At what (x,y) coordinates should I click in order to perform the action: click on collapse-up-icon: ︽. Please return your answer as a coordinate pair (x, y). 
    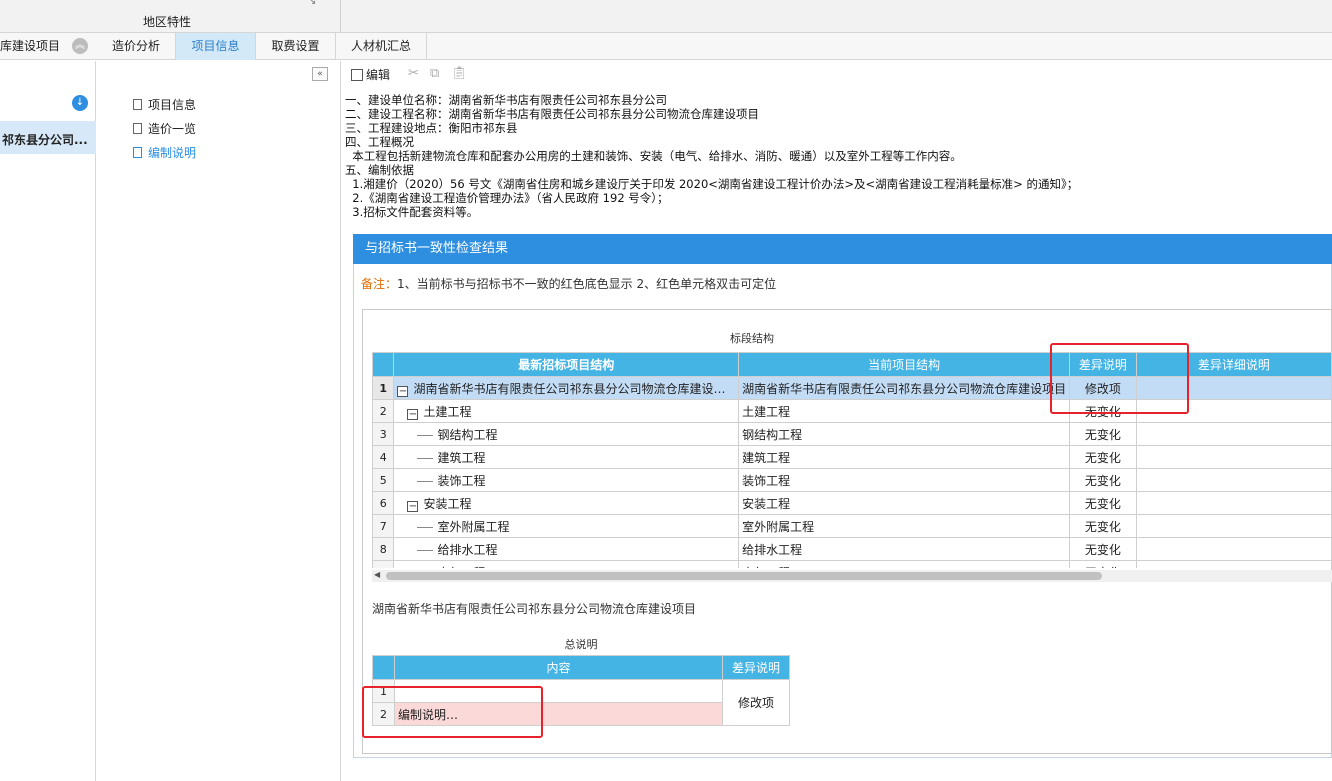
    Looking at the image, I should click on (80, 46).